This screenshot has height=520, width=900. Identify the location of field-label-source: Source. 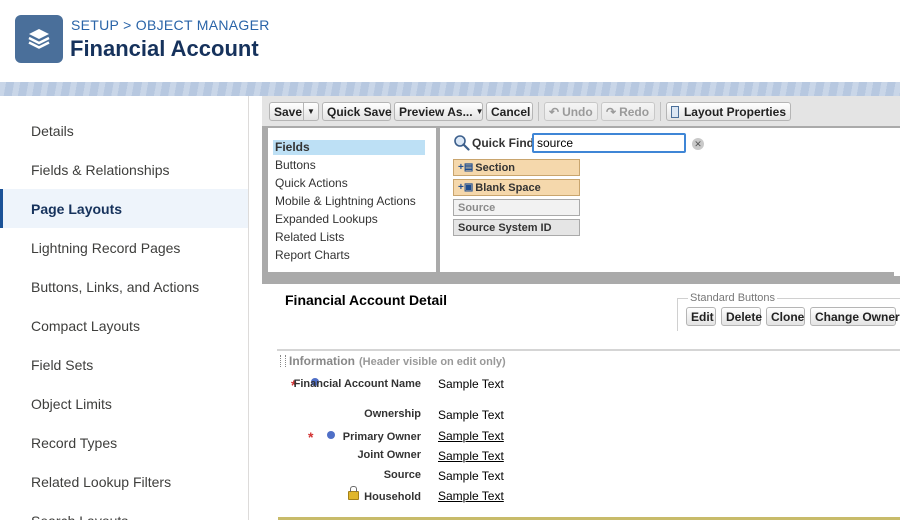
(356, 475).